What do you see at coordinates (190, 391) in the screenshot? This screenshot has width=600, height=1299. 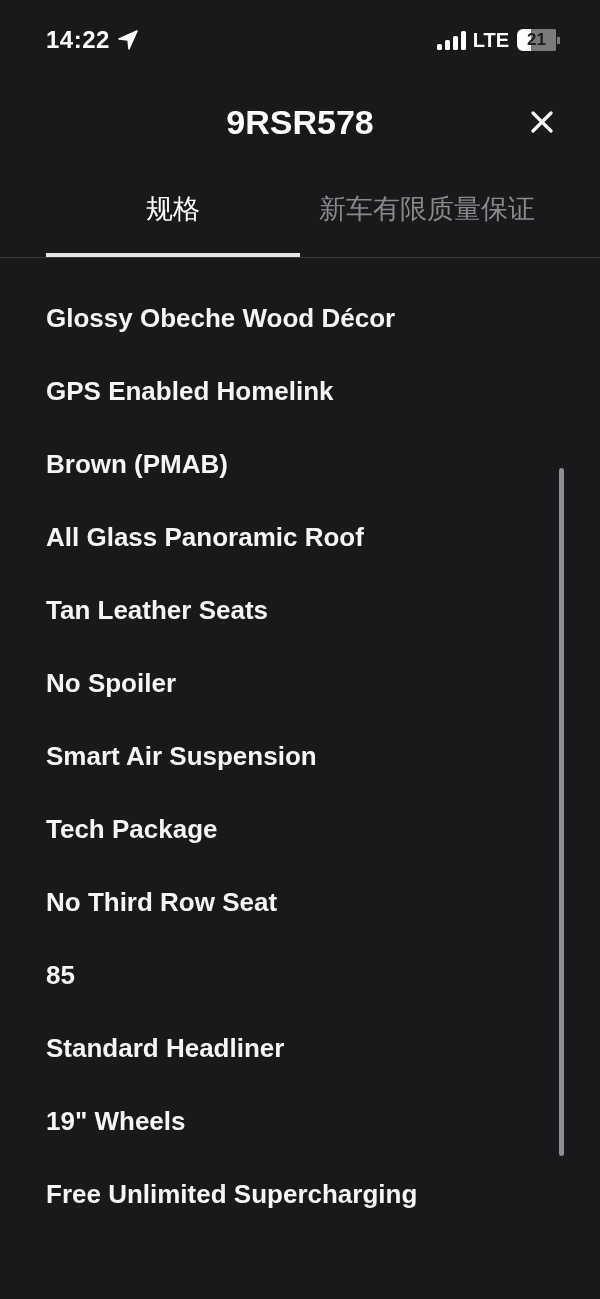 I see `spec-item: GPS Enabled Homelink` at bounding box center [190, 391].